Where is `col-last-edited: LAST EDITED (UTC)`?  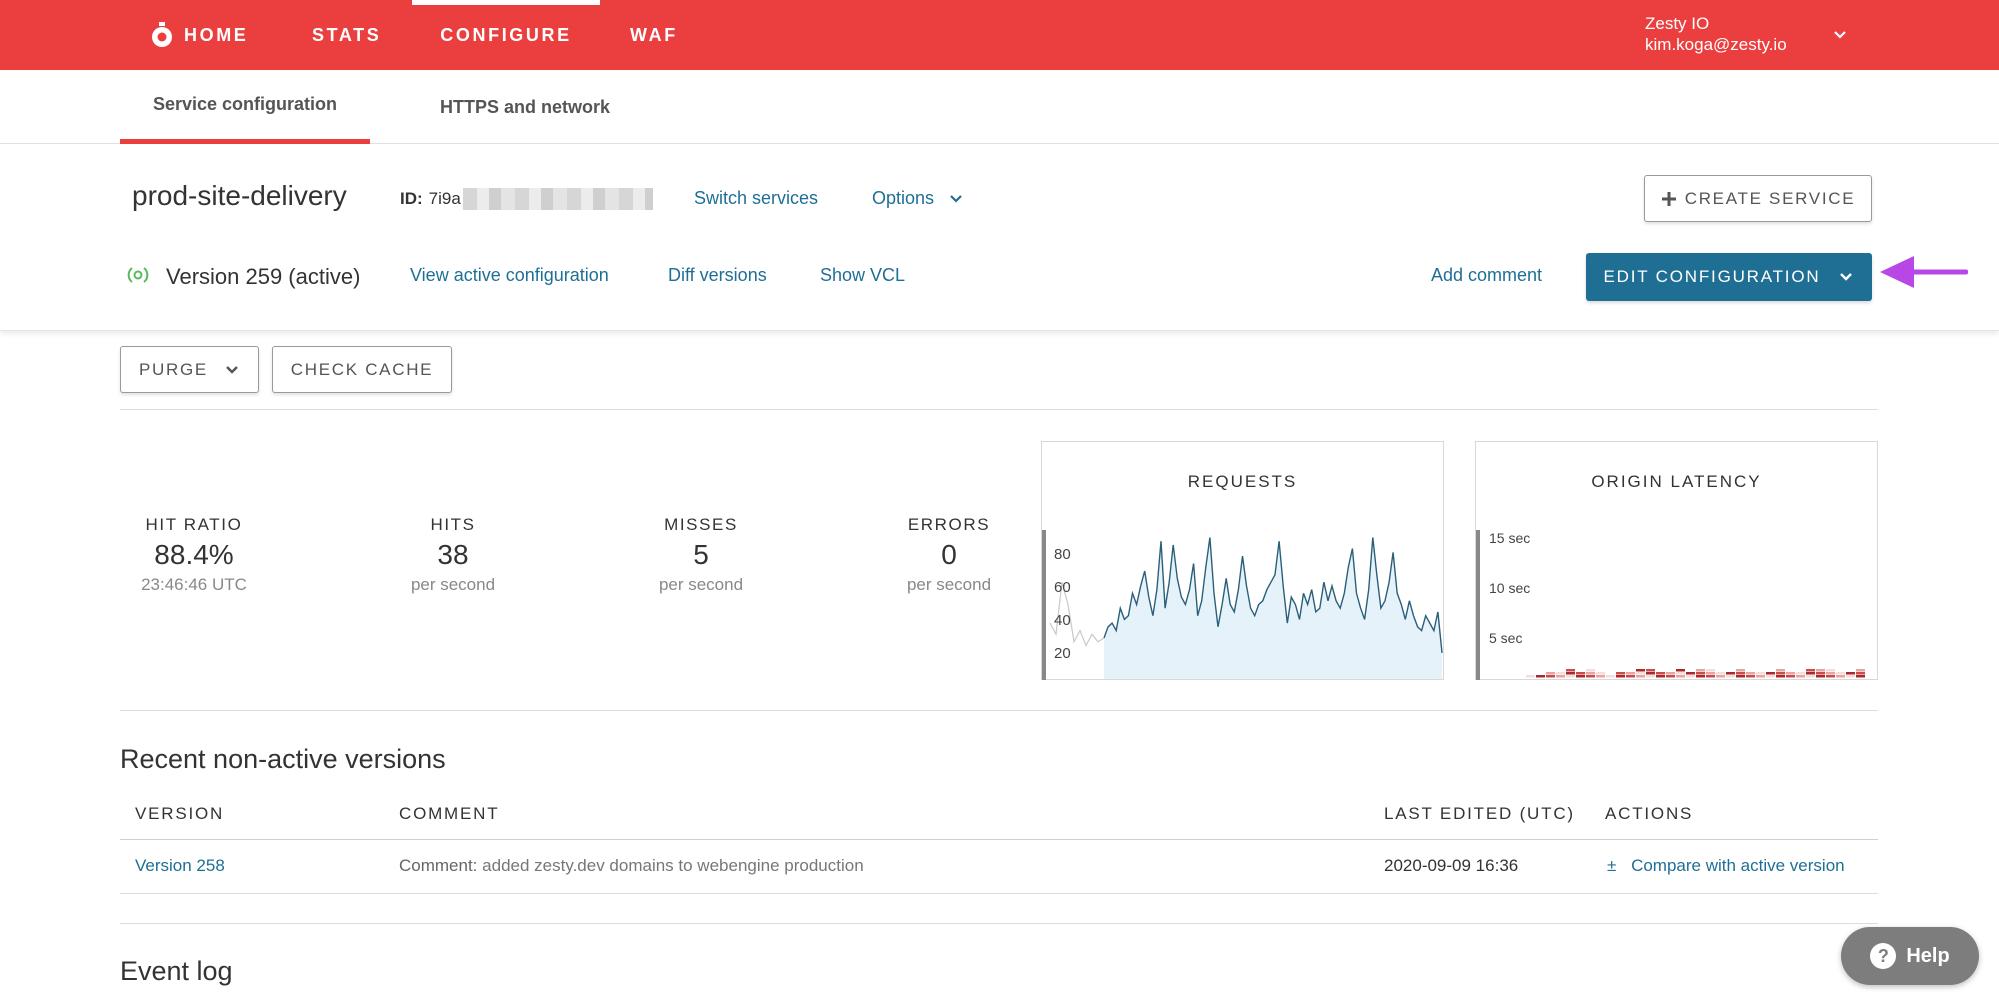
col-last-edited: LAST EDITED (UTC) is located at coordinates (1479, 813).